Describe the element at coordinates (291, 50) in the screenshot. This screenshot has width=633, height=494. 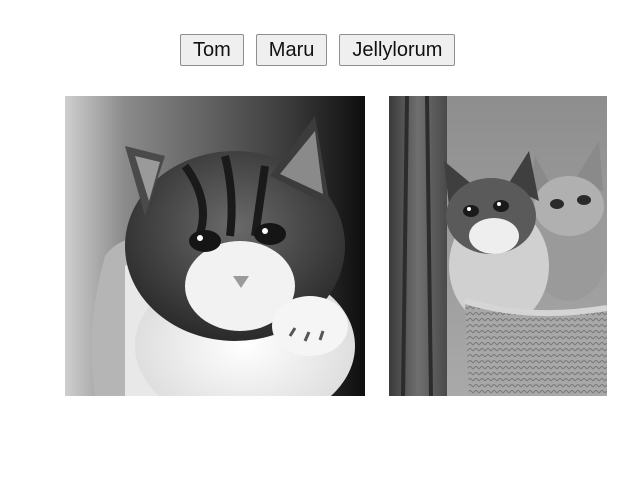
I see `maru-button: Maru` at that location.